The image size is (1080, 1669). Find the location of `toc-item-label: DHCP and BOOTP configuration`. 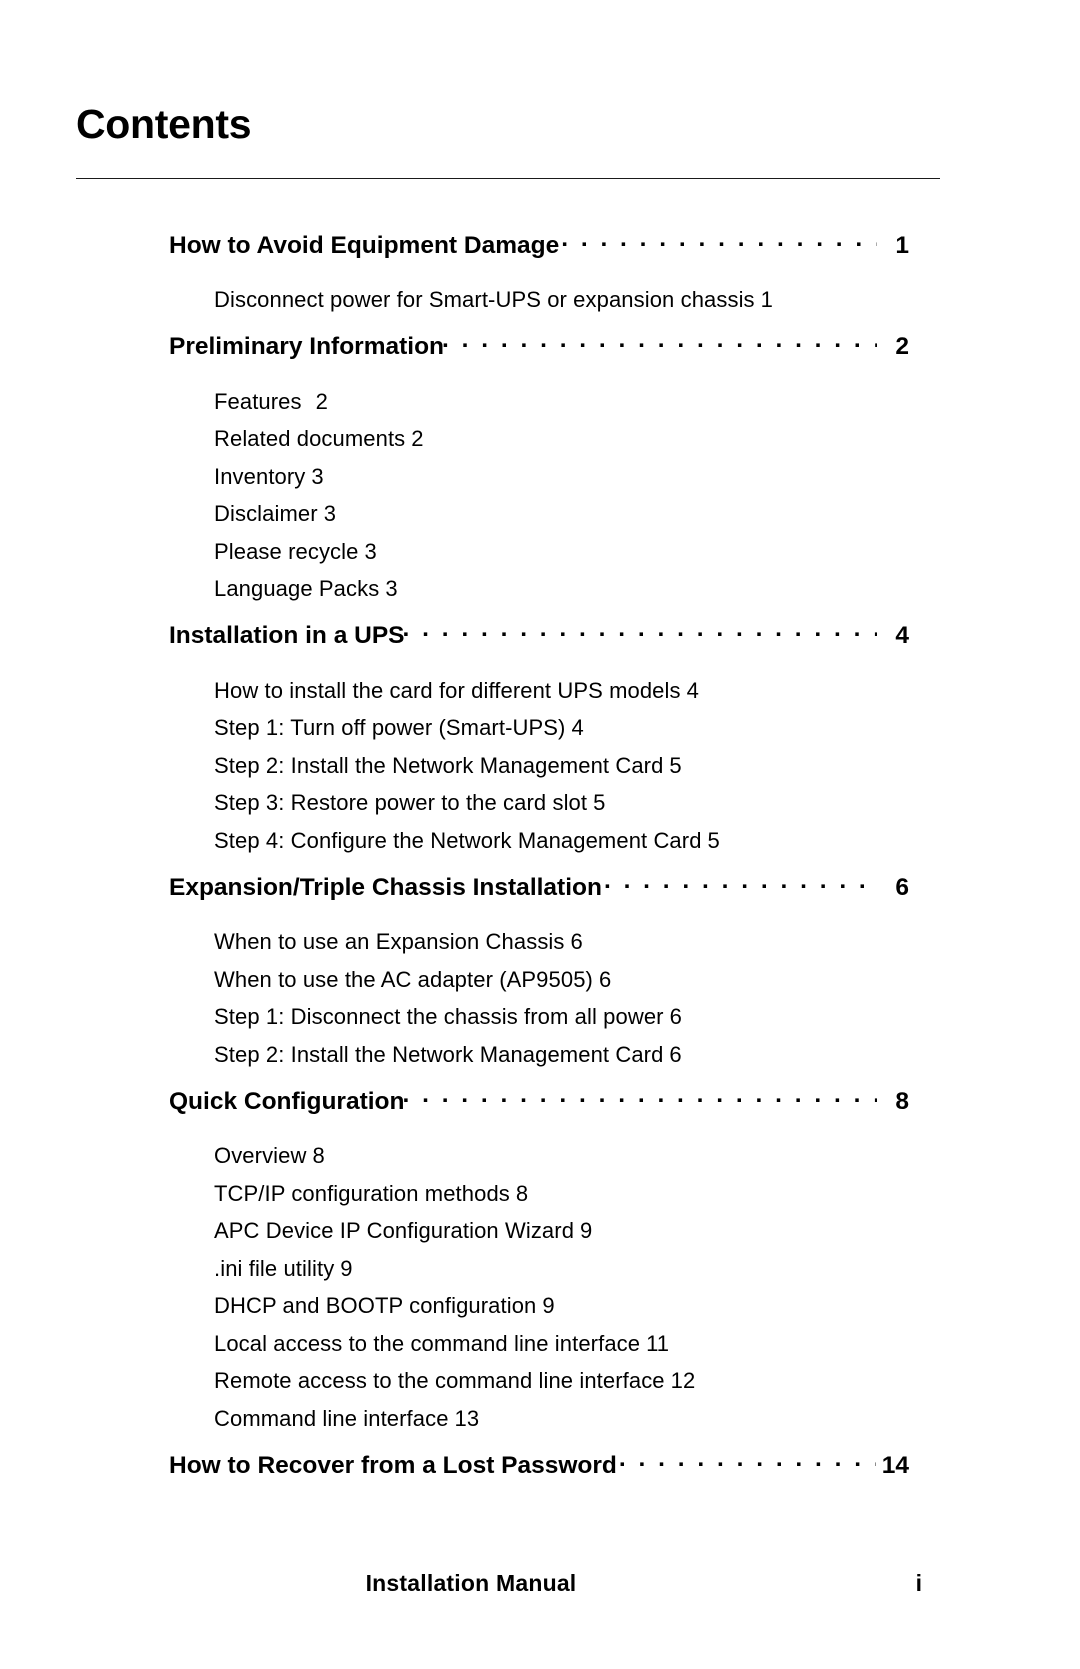

toc-item-label: DHCP and BOOTP configuration is located at coordinates (375, 1305).